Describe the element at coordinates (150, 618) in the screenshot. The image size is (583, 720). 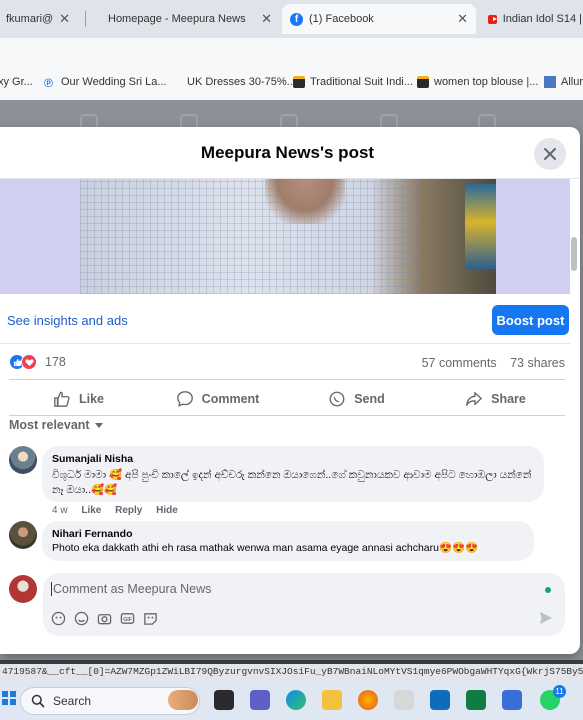
I see `sticker-icon` at that location.